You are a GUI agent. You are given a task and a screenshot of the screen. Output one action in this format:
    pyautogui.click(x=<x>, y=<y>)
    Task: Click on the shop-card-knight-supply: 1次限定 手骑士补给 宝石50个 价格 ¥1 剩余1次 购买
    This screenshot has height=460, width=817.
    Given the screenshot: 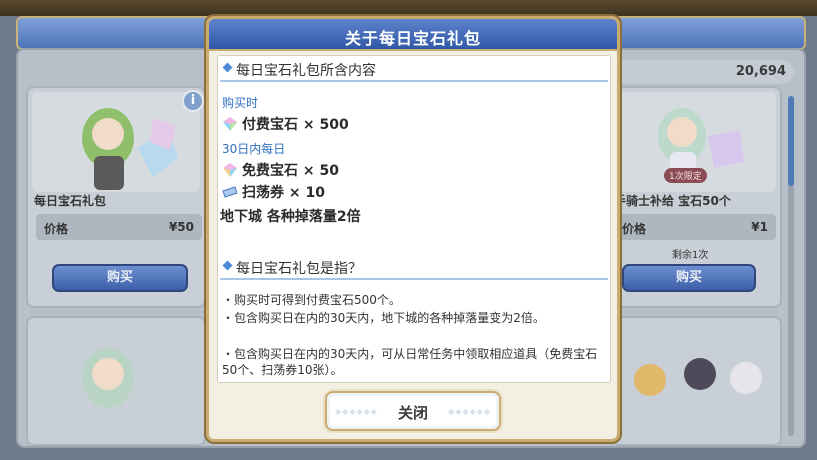 What is the action you would take?
    pyautogui.click(x=697, y=197)
    